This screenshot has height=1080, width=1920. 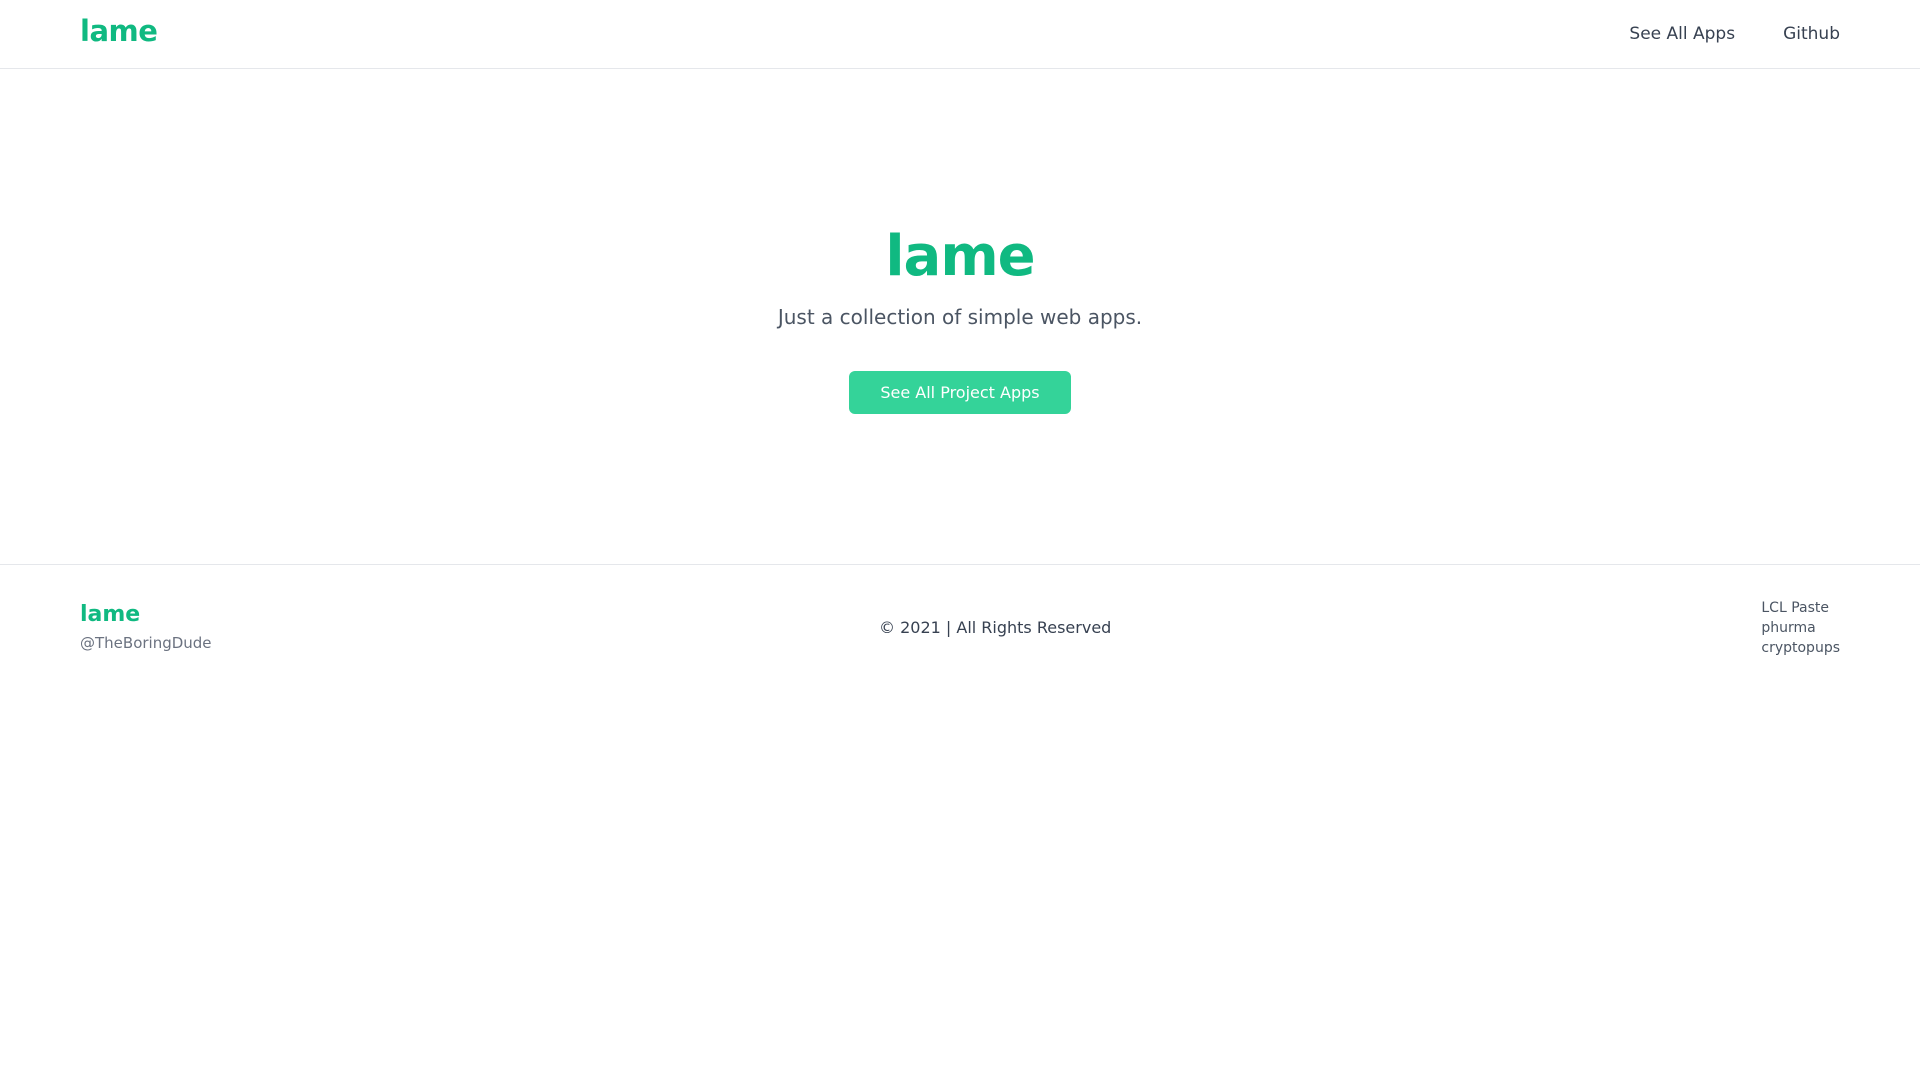 I want to click on header-nav: See All Apps Github, so click(x=1734, y=34).